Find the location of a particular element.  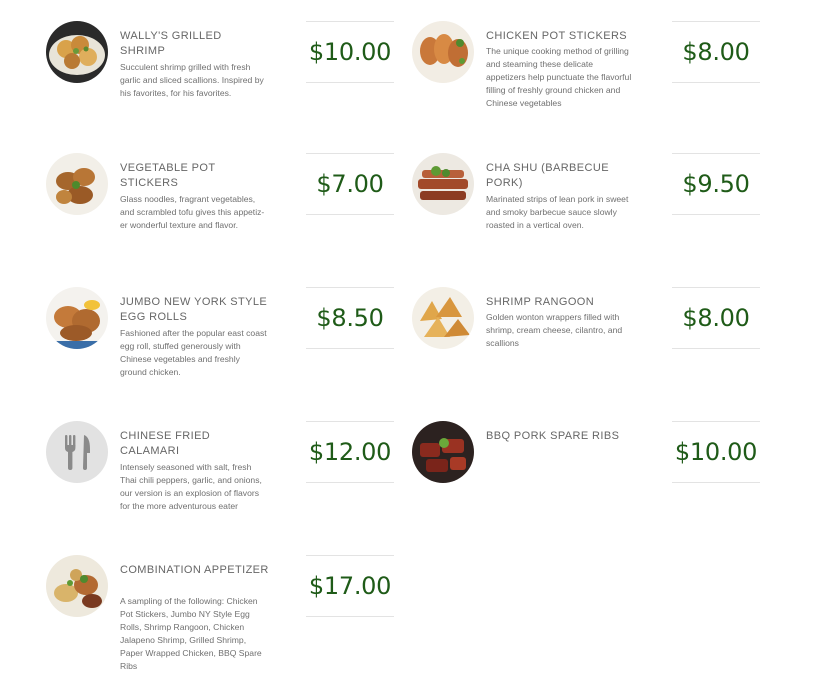

price-box: $9.50 is located at coordinates (716, 184).